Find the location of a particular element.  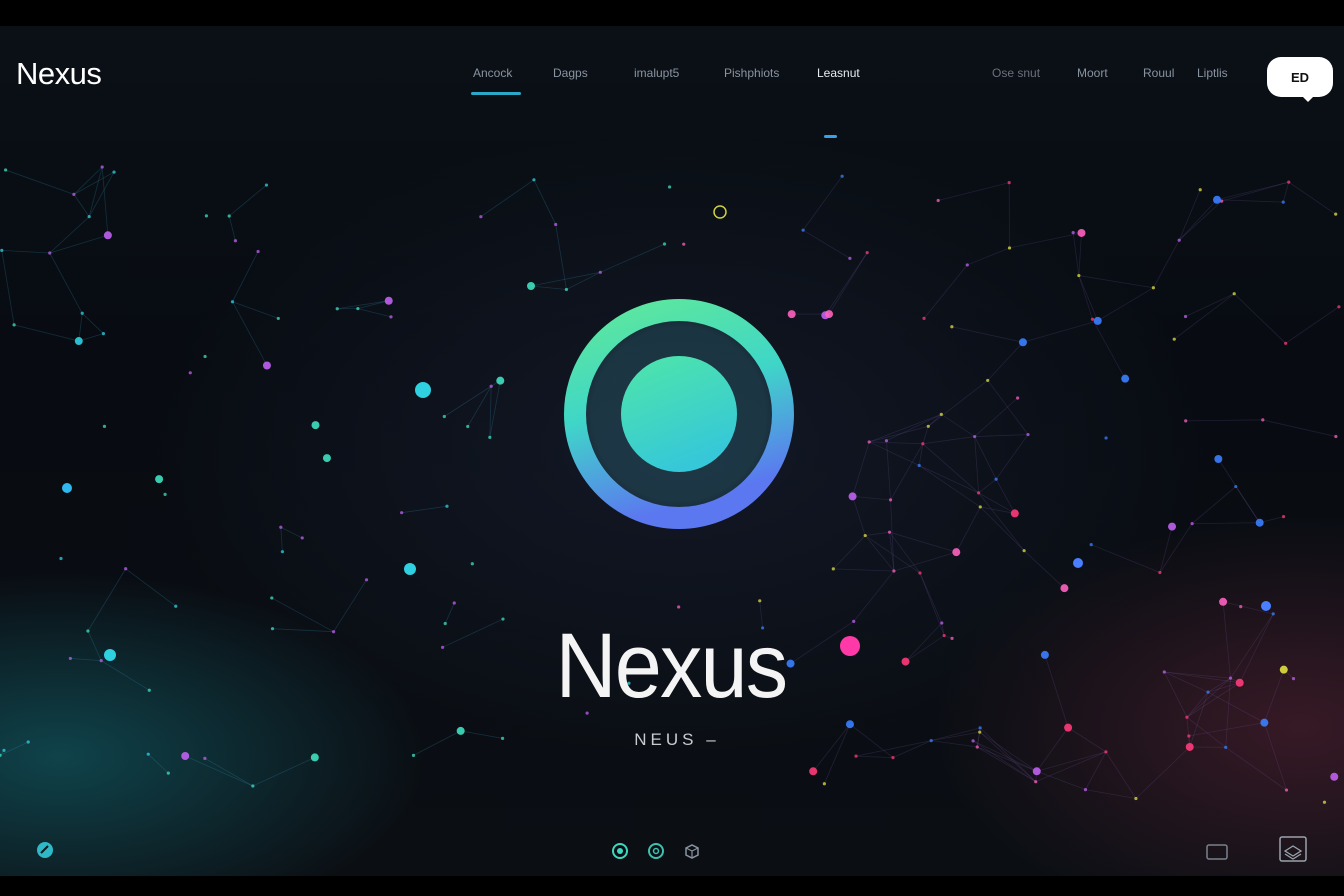

chat-button: ED is located at coordinates (1300, 77).